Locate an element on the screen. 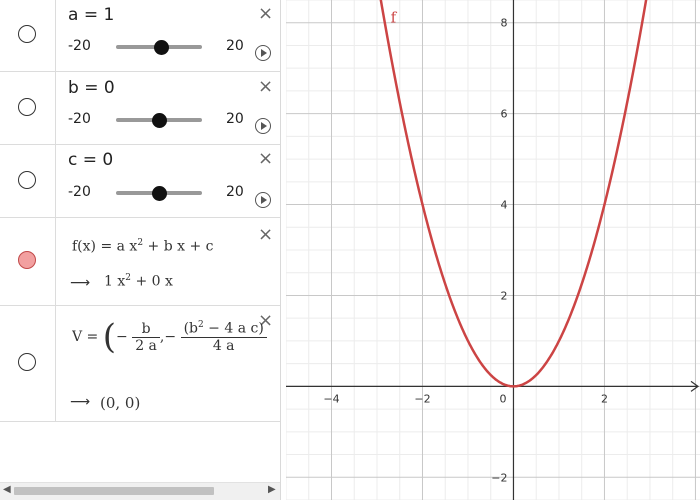 This screenshot has width=700, height=500. denominator: 4 a is located at coordinates (223, 345).